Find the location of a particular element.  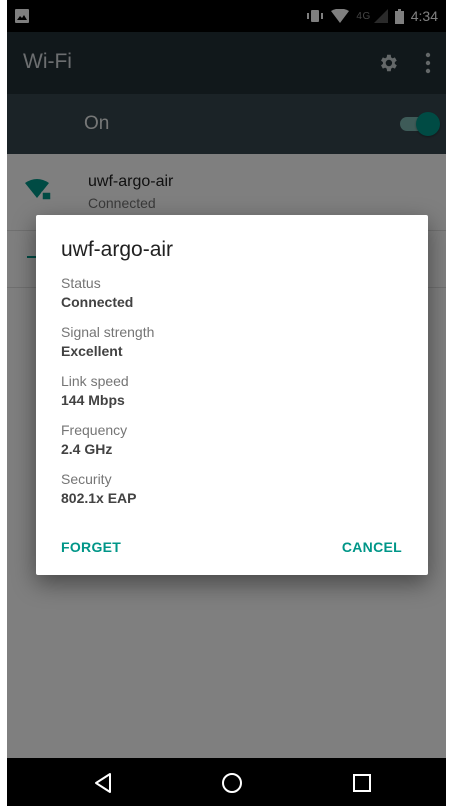

signal-strength-field: Signal strength Excellent is located at coordinates (107, 342).